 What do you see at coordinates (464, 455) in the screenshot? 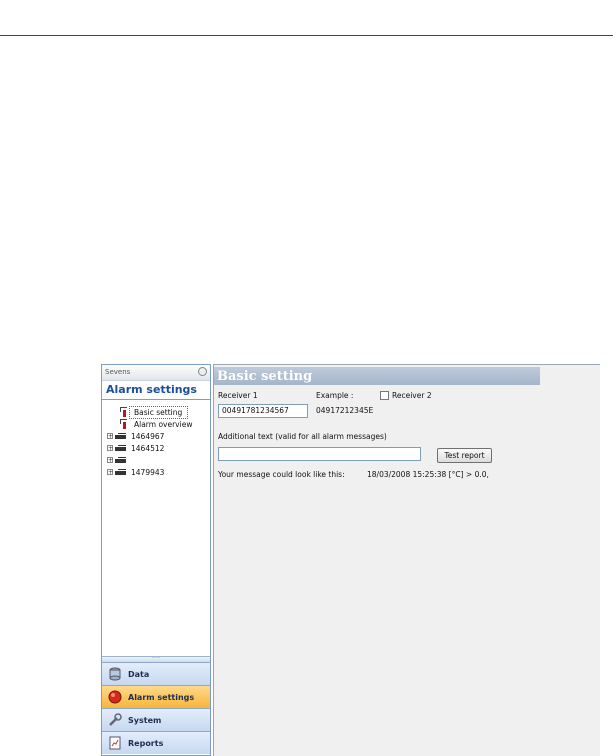
I see `test-report-button: Test report` at bounding box center [464, 455].